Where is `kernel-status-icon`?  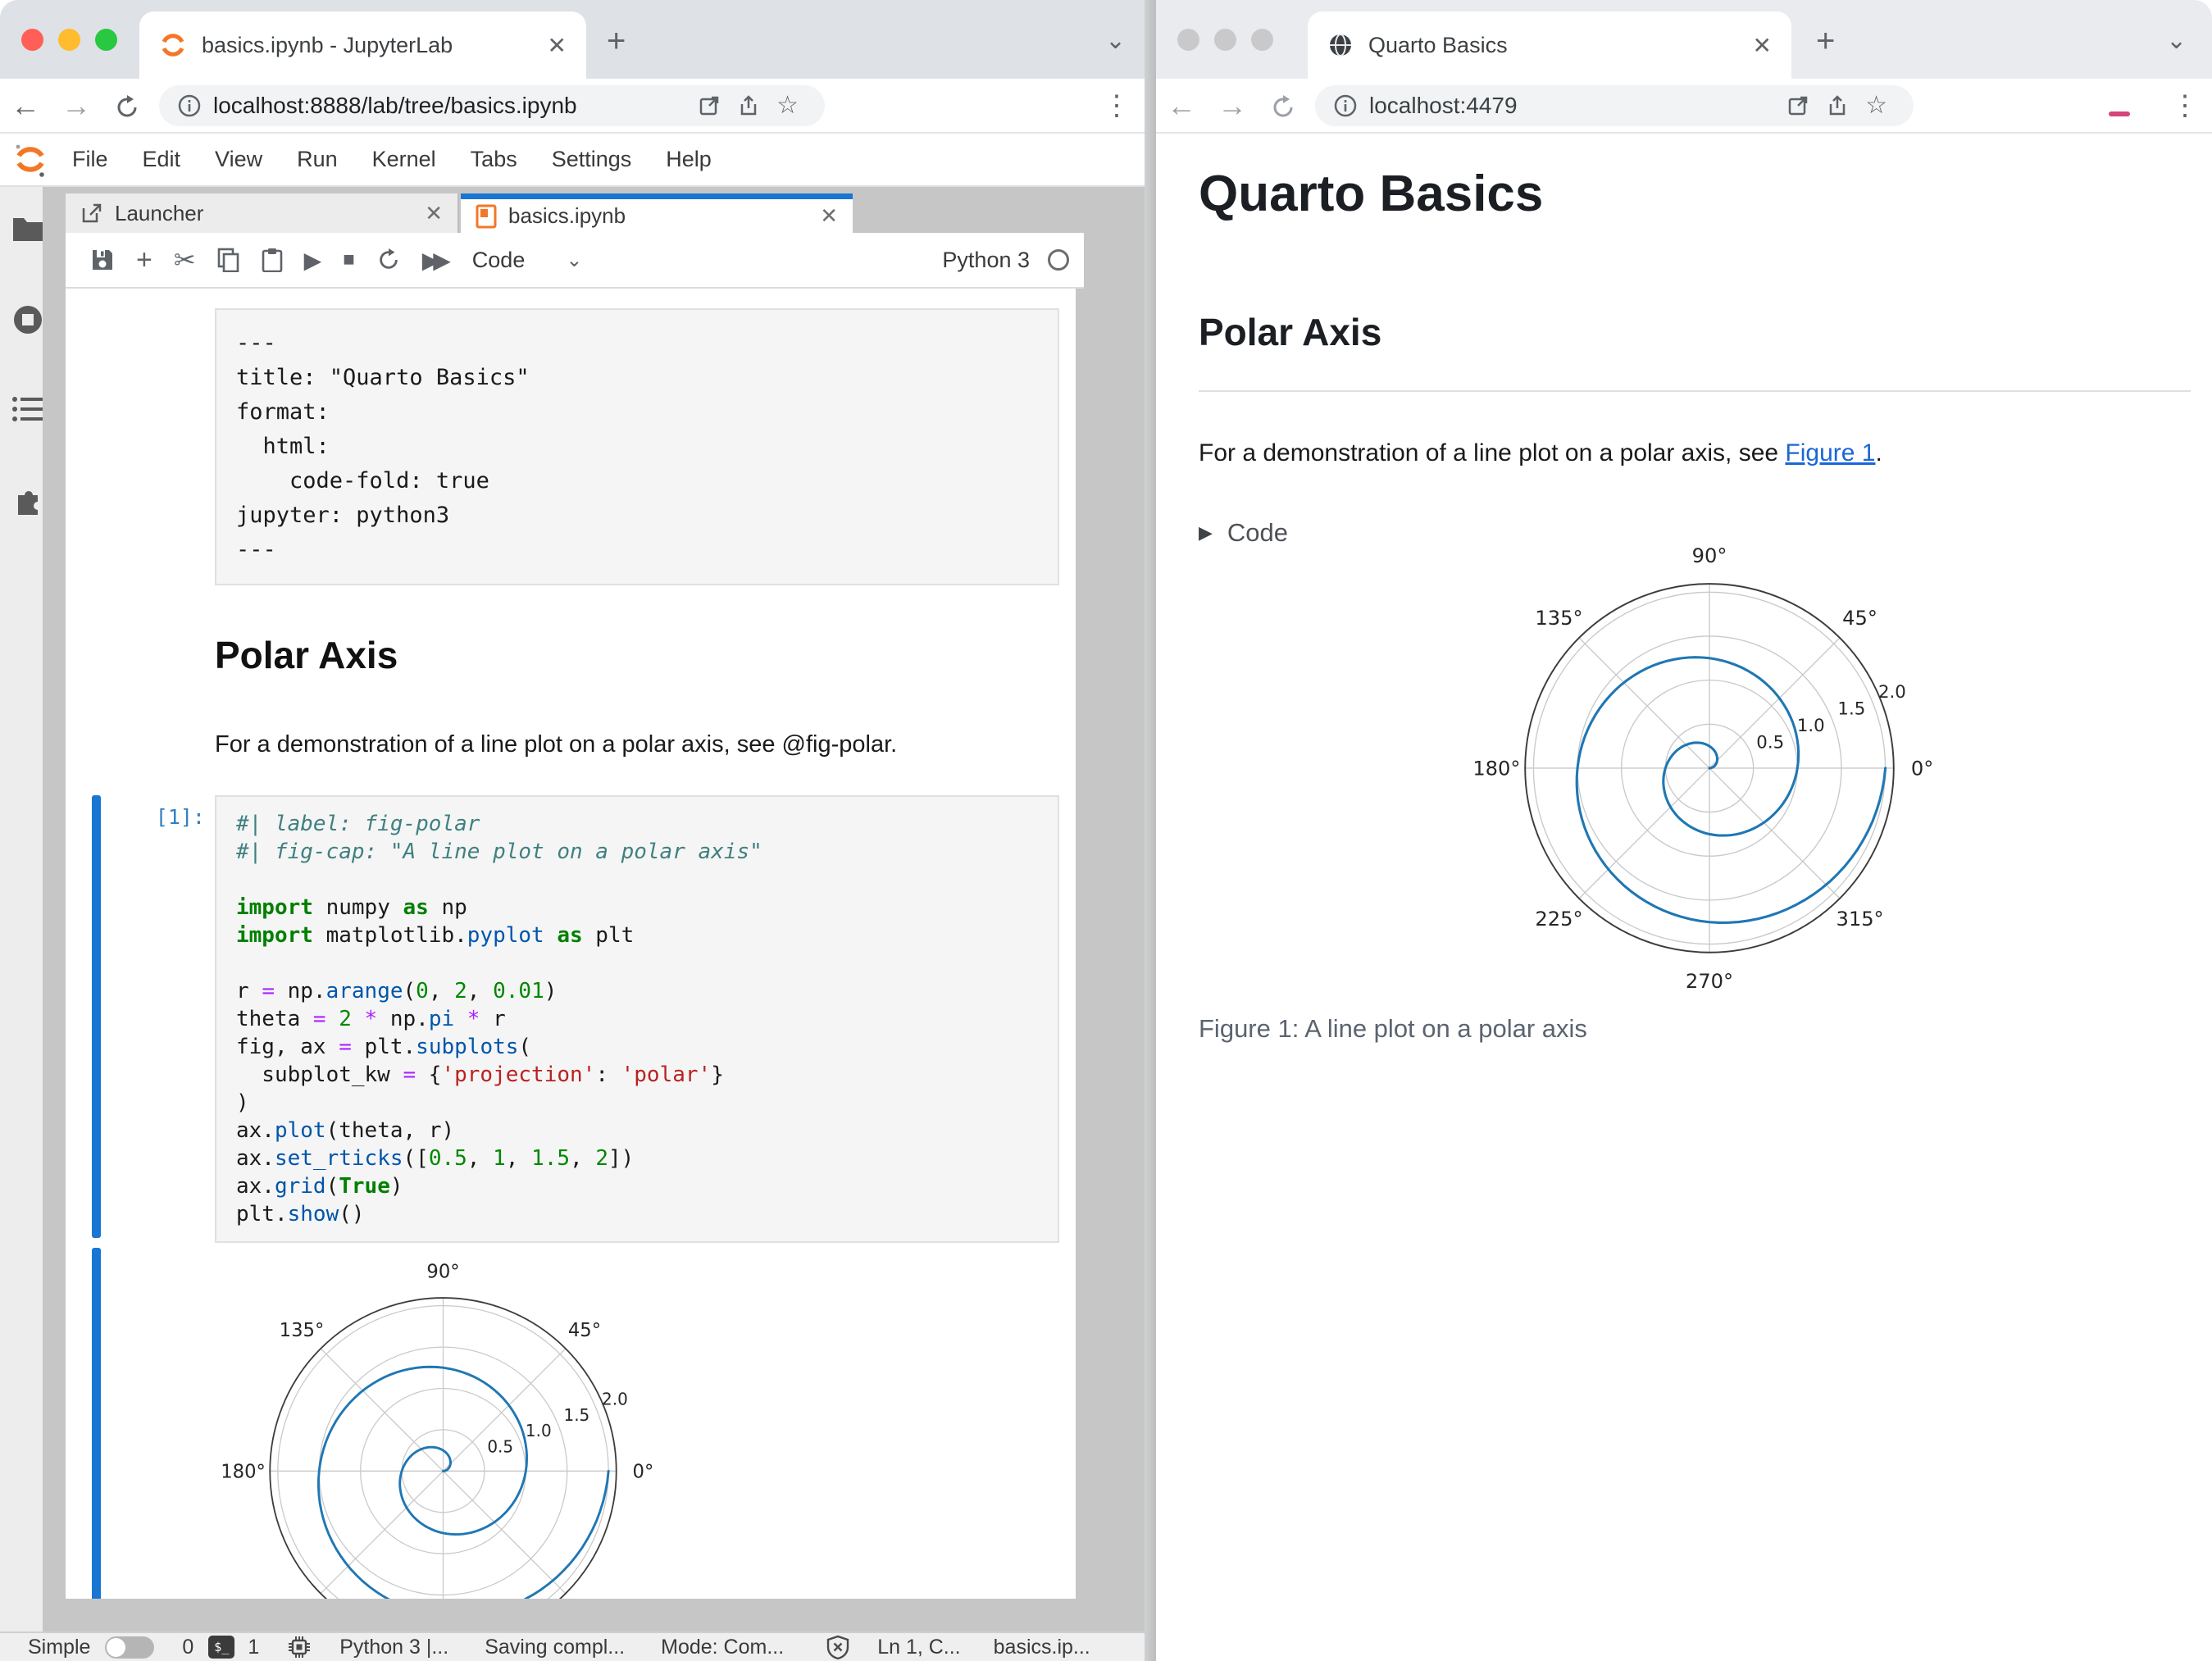 kernel-status-icon is located at coordinates (1059, 260).